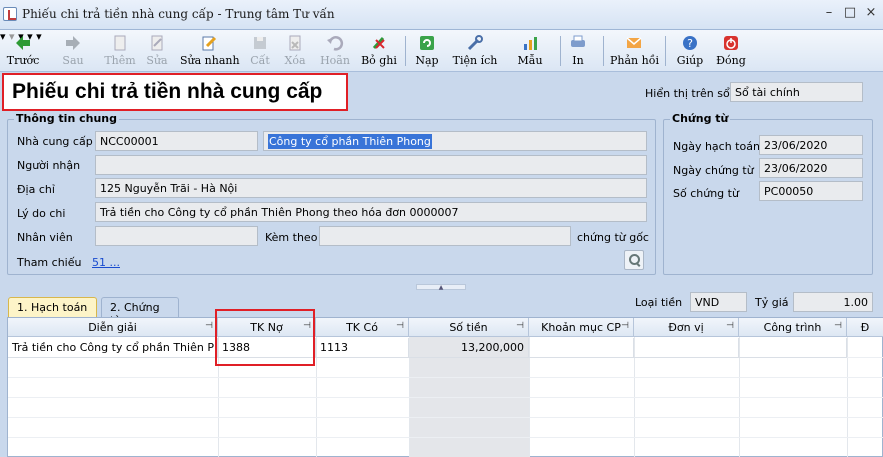 The width and height of the screenshot is (883, 457). I want to click on pencil-document-icon, so click(209, 43).